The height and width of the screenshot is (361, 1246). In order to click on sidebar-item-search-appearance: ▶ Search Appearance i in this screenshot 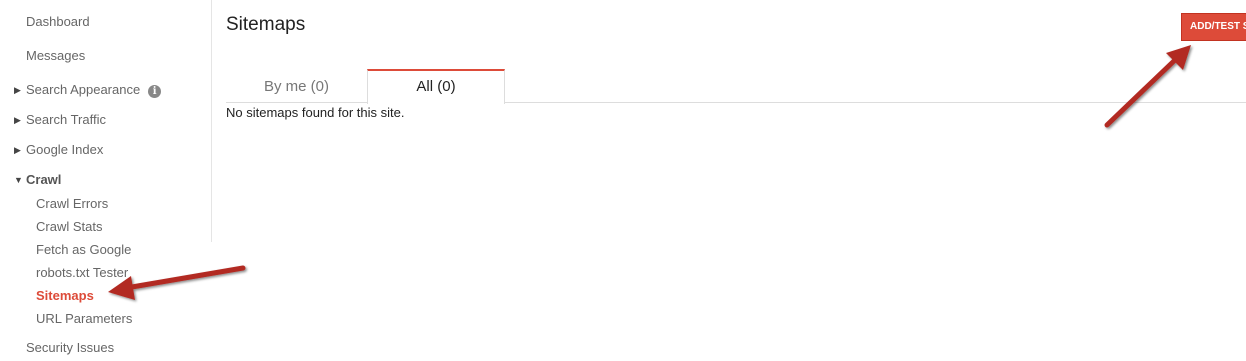, I will do `click(88, 90)`.